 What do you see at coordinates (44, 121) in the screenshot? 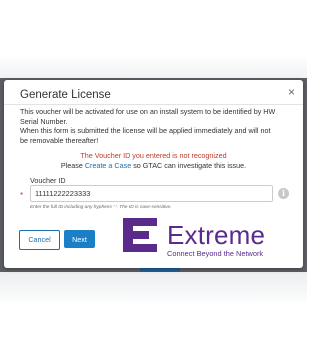
I see `description-line: Serial Number.` at bounding box center [44, 121].